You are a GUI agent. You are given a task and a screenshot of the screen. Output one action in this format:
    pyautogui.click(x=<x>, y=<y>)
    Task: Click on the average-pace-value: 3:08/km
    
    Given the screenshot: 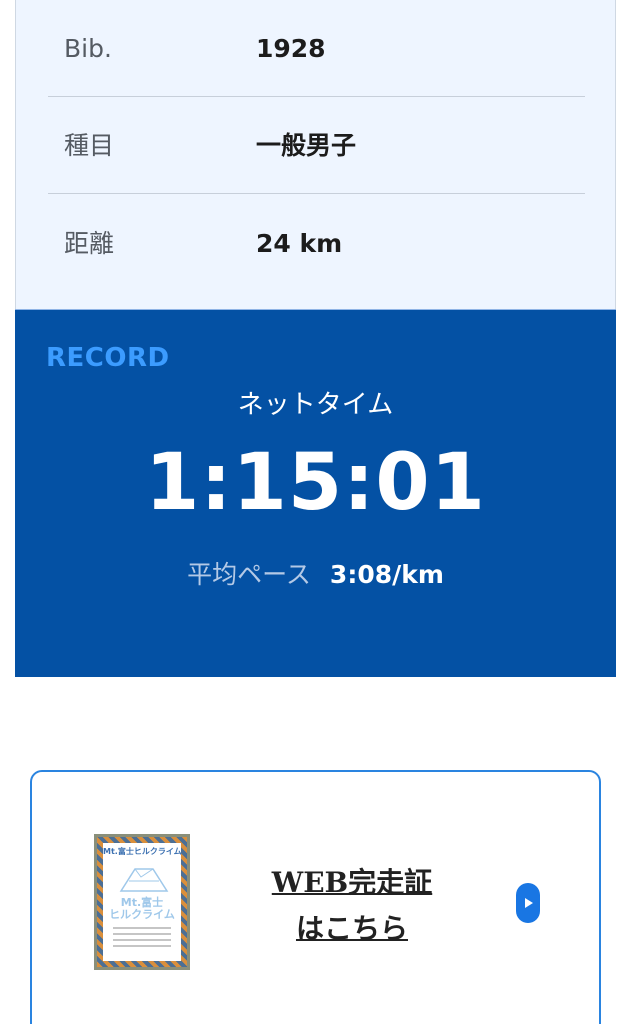 What is the action you would take?
    pyautogui.click(x=386, y=574)
    